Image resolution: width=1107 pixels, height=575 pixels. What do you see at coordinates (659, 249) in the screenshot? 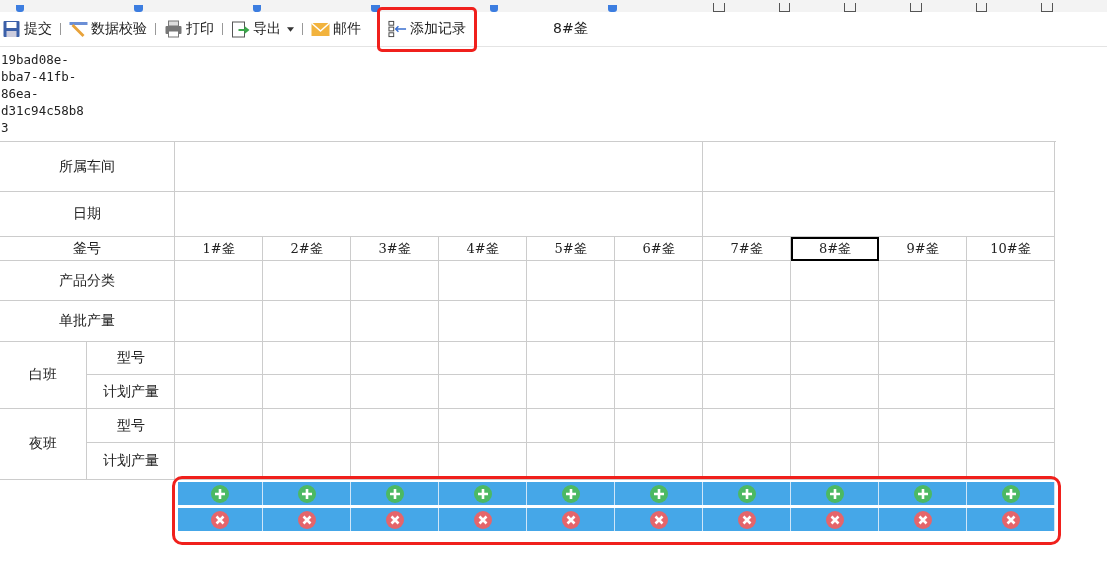
I see `column-header: 6#釜` at bounding box center [659, 249].